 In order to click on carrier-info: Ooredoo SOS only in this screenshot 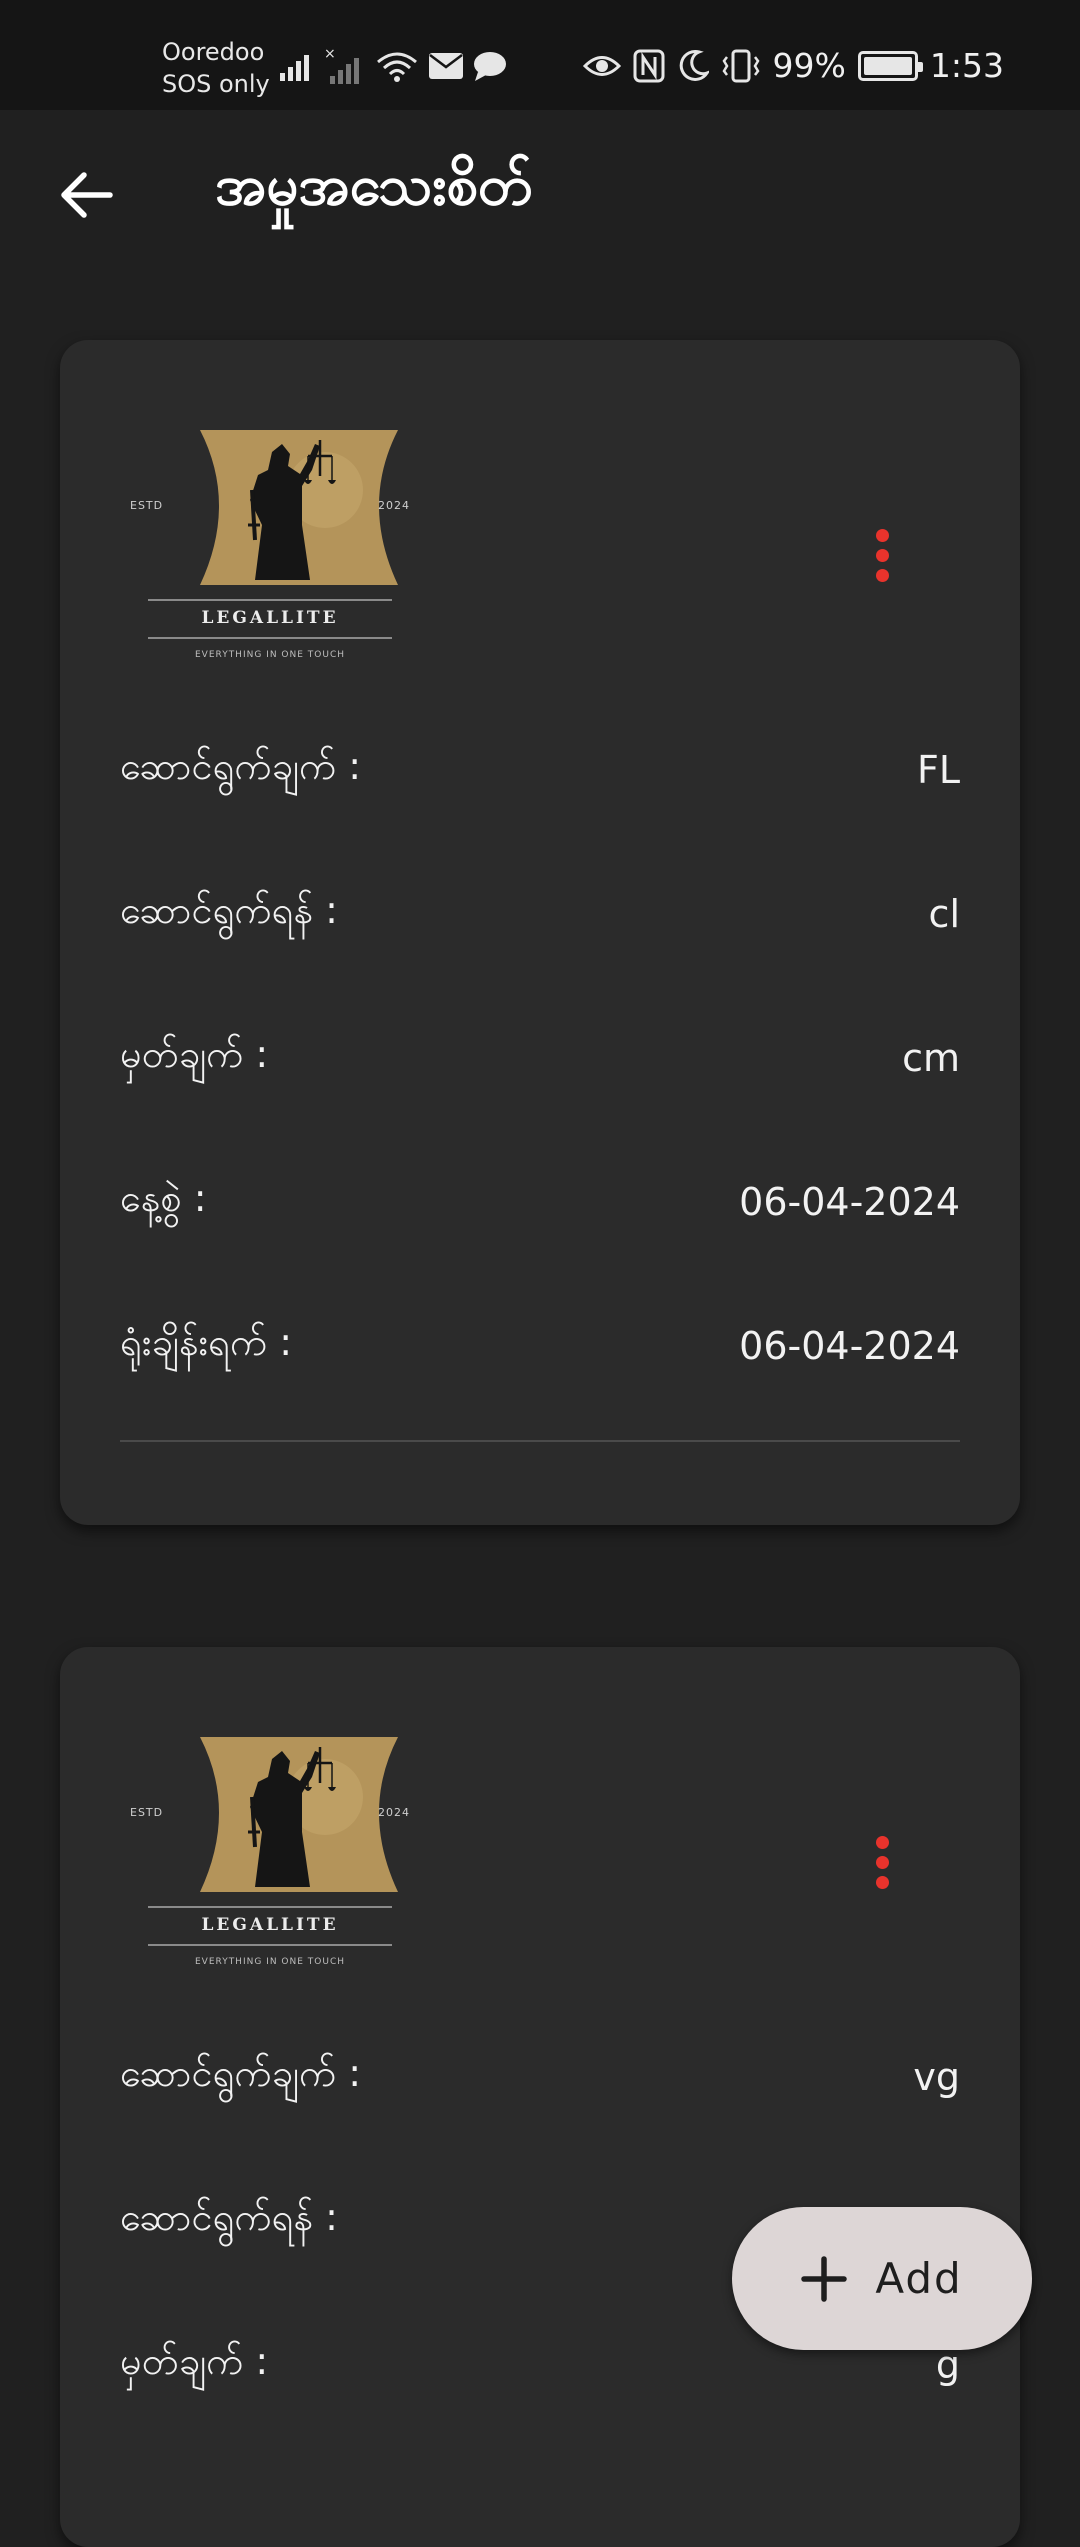, I will do `click(216, 68)`.